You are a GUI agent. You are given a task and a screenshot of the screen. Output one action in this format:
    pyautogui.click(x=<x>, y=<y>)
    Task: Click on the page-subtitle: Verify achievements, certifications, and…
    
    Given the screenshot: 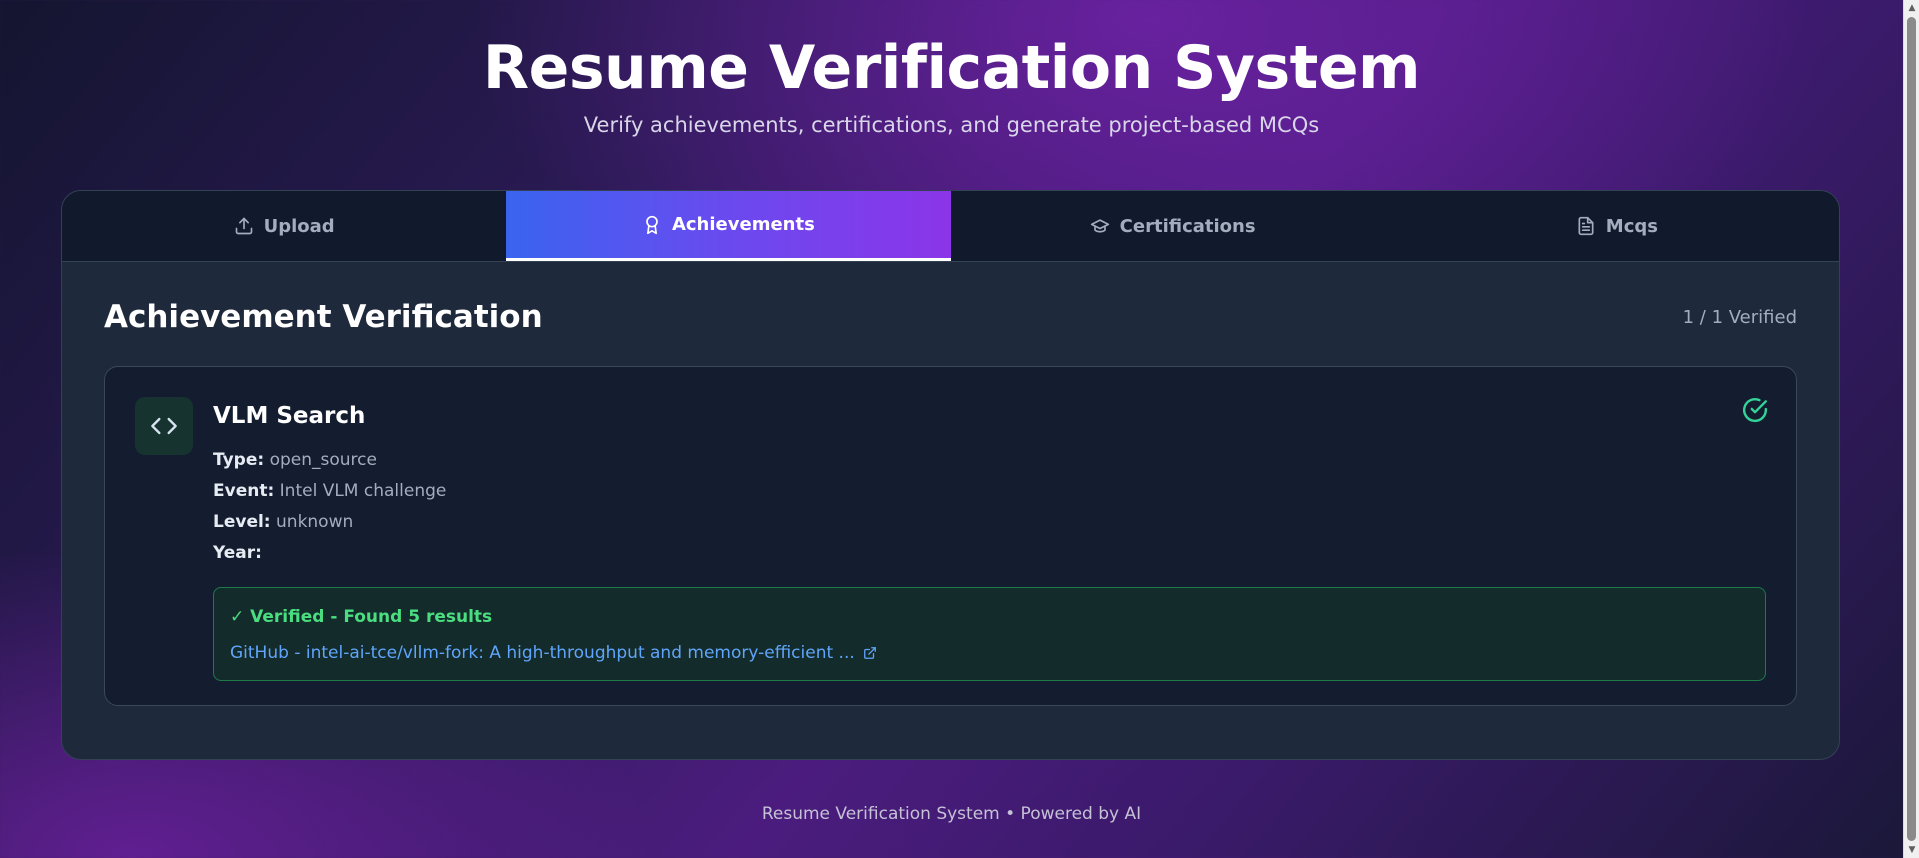 What is the action you would take?
    pyautogui.click(x=951, y=125)
    